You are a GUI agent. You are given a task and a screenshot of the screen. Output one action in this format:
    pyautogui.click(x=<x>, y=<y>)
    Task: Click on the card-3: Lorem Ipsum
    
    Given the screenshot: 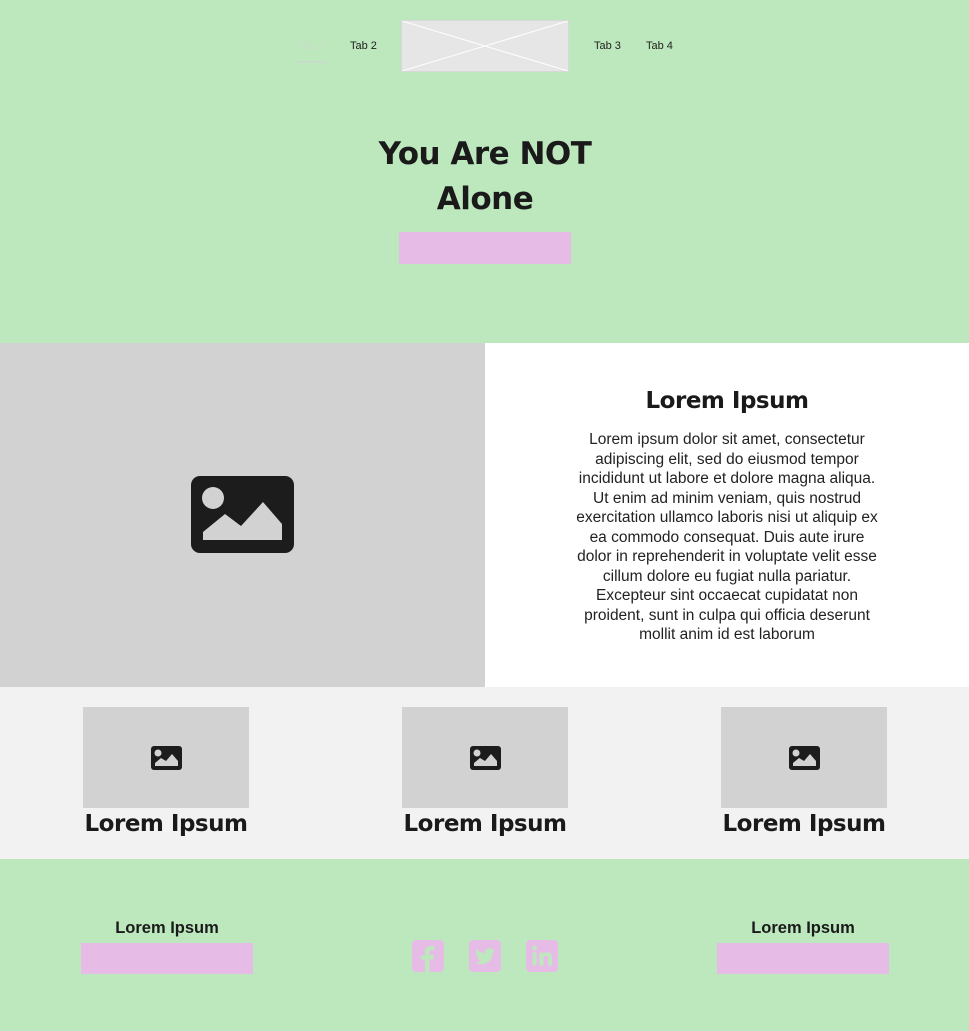 What is the action you would take?
    pyautogui.click(x=804, y=772)
    